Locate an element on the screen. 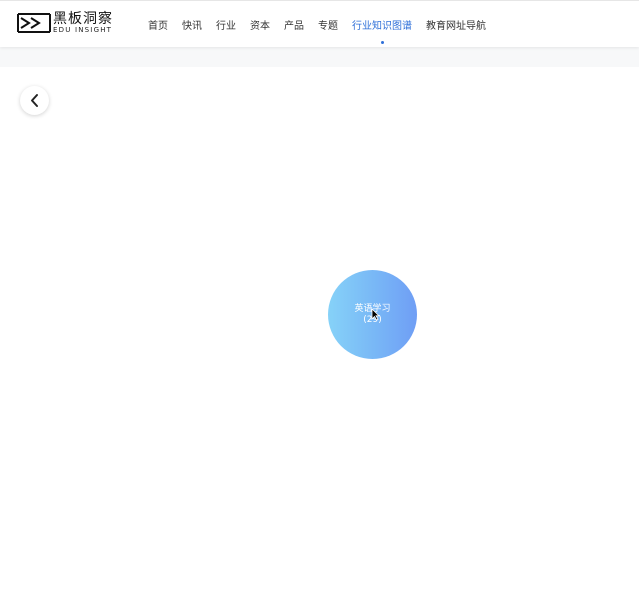  chevron-left-icon is located at coordinates (34, 100).